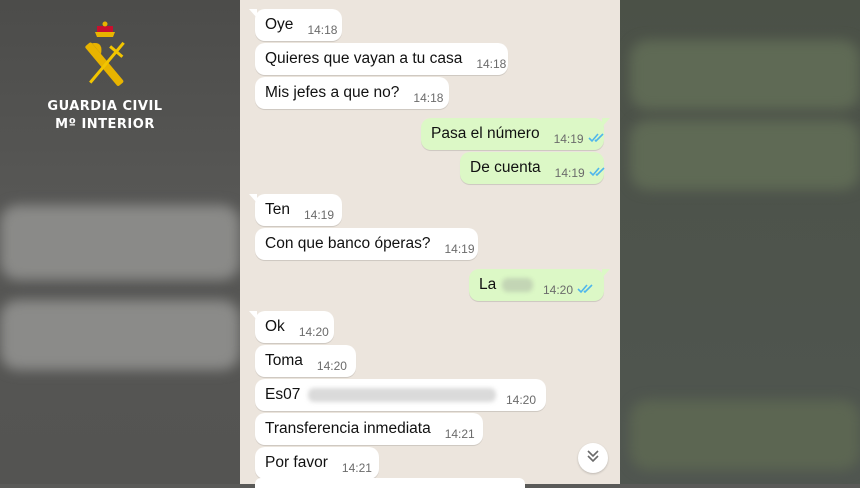 The image size is (860, 488). Describe the element at coordinates (505, 167) in the screenshot. I see `message-text: De cuenta` at that location.